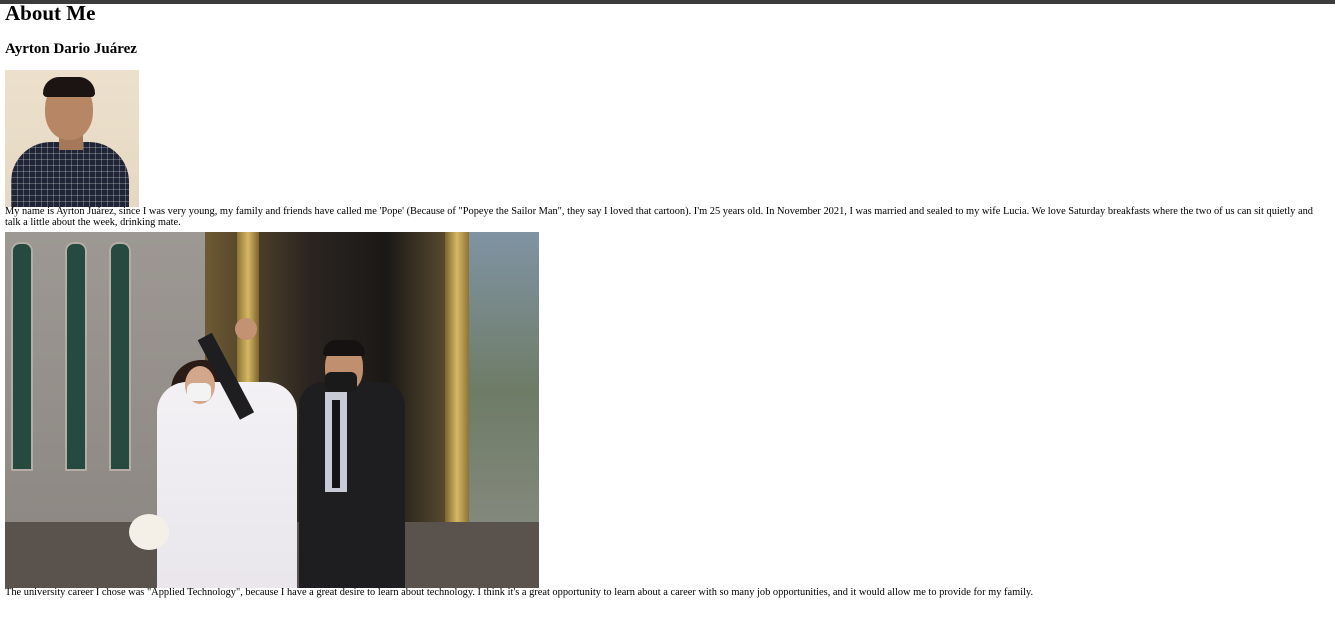 The image size is (1335, 639). What do you see at coordinates (69, 87) in the screenshot?
I see `portrait-hair` at bounding box center [69, 87].